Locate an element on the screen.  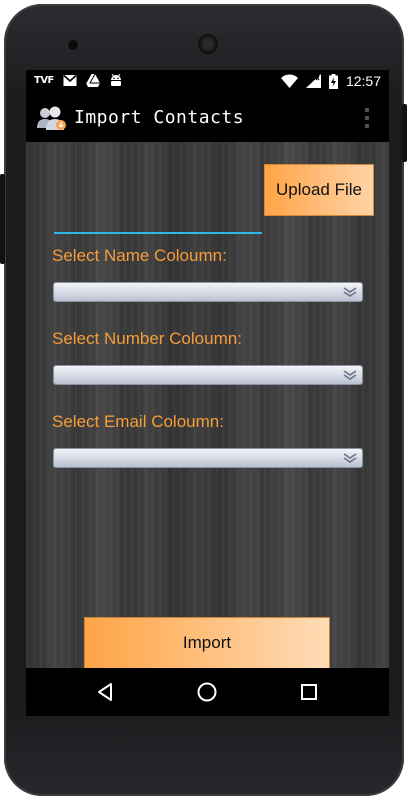
gmail-icon is located at coordinates (70, 80).